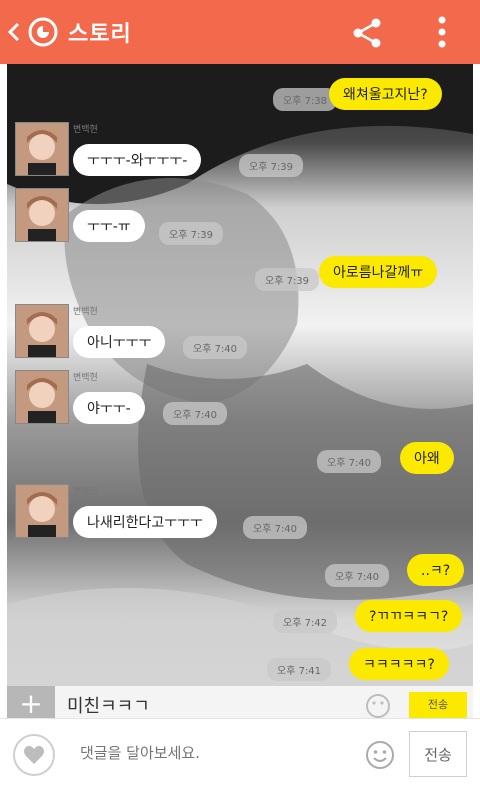 The width and height of the screenshot is (480, 789). I want to click on message-time: 오후 7:41, so click(299, 669).